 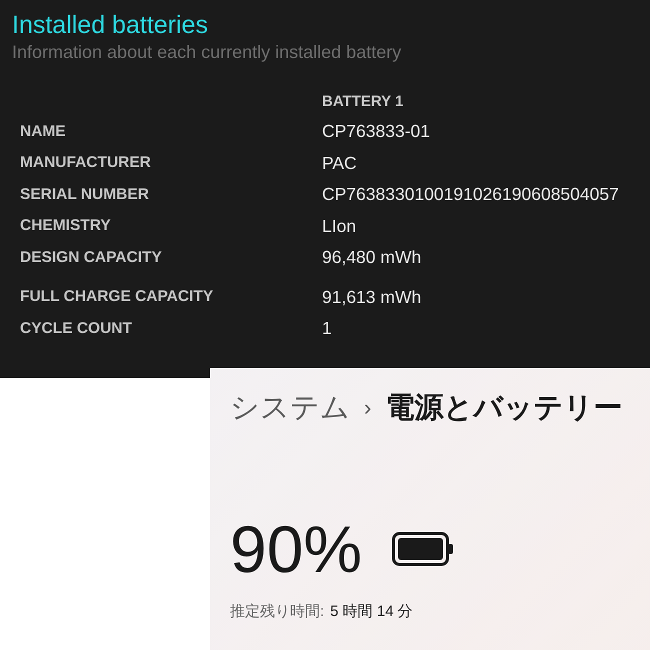 I want to click on breadcrumb-item: 電源とバッテリー, so click(x=503, y=408).